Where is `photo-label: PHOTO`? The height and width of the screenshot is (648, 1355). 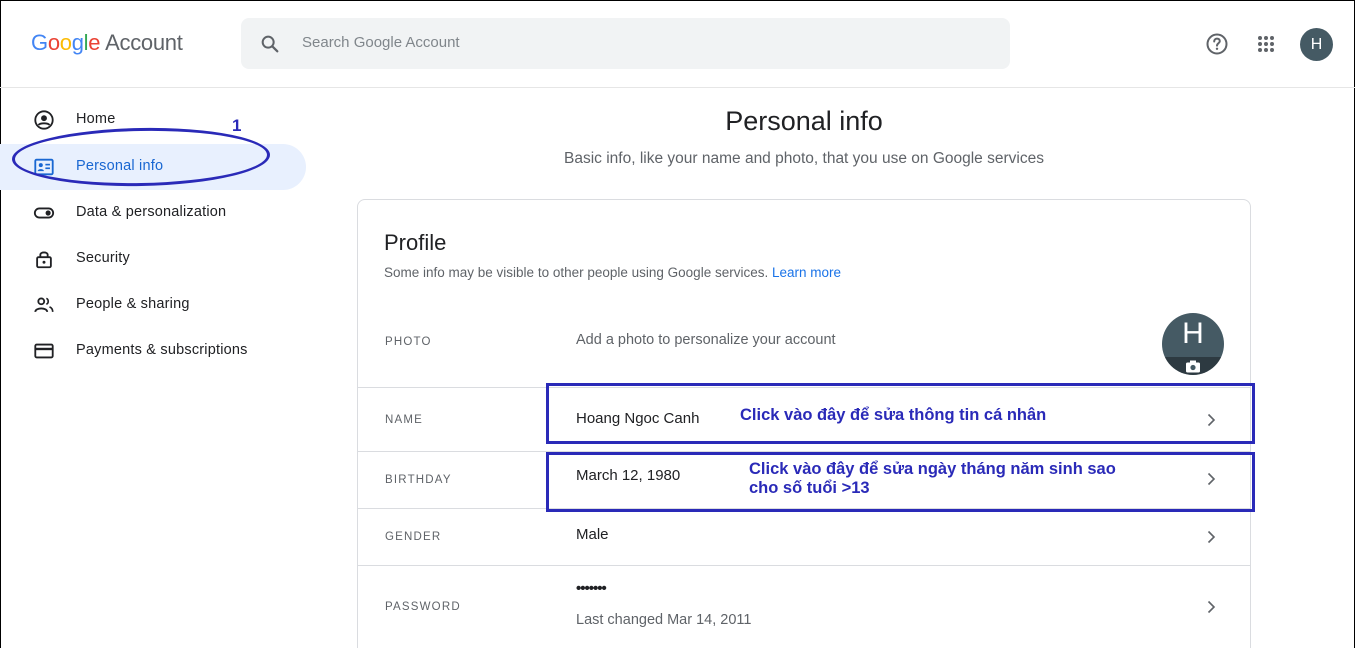
photo-label: PHOTO is located at coordinates (408, 342).